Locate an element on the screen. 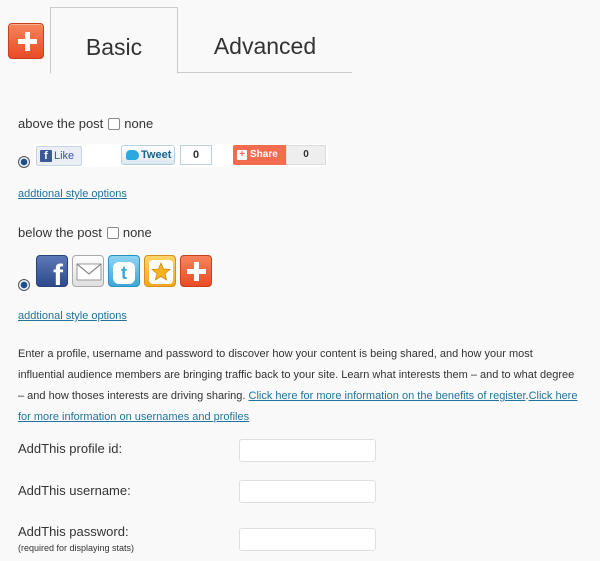 This screenshot has height=561, width=600. below-post-style-radio is located at coordinates (24, 285).